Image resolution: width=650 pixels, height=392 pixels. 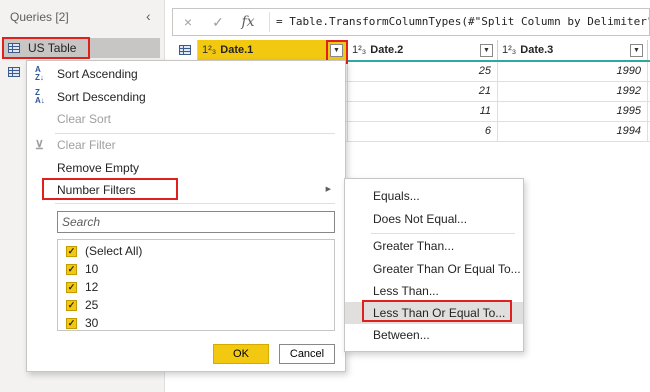 What do you see at coordinates (573, 91) in the screenshot?
I see `cell-date3: 1992` at bounding box center [573, 91].